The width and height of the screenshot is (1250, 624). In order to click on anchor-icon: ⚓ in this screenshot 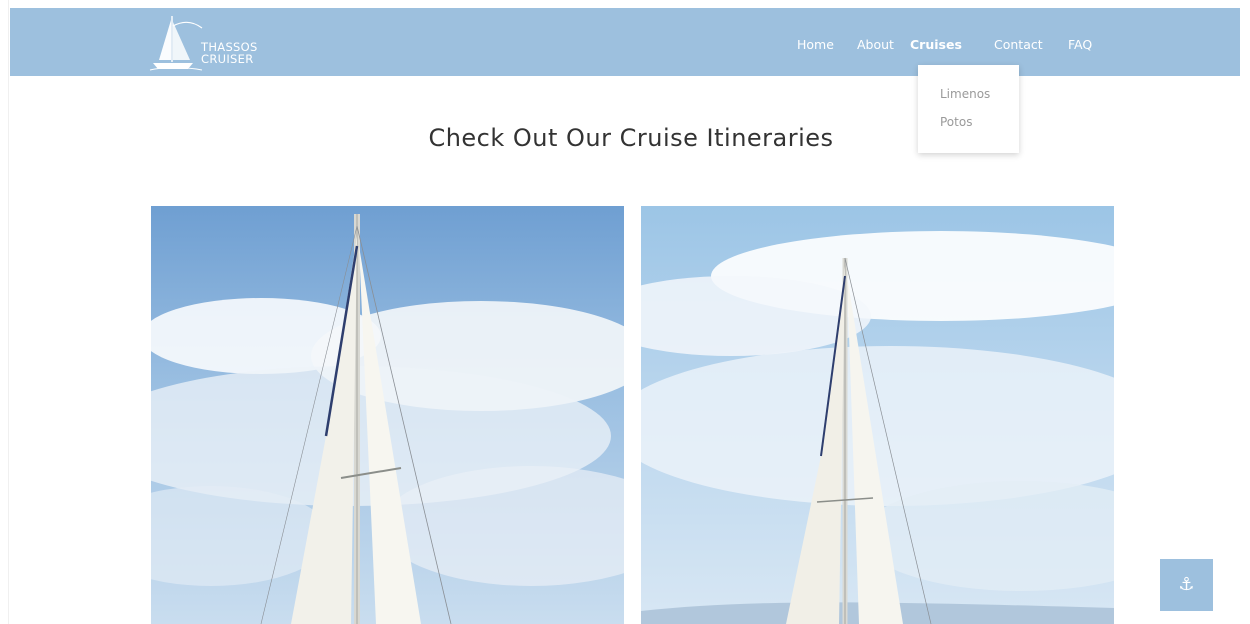, I will do `click(1186, 584)`.